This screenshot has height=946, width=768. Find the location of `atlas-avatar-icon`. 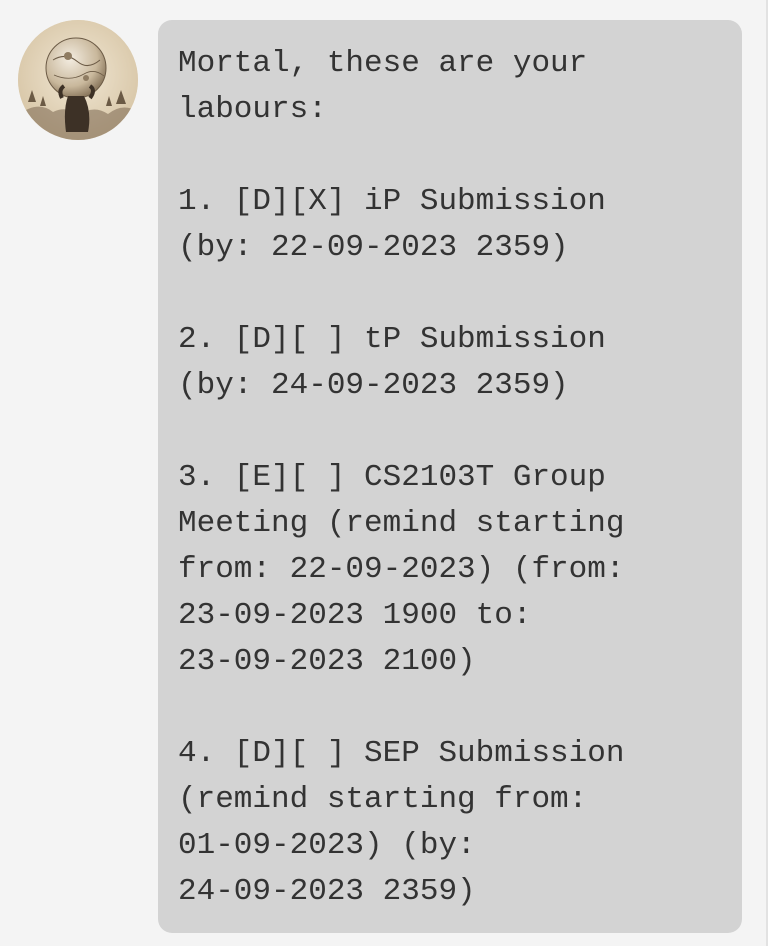

atlas-avatar-icon is located at coordinates (78, 80).